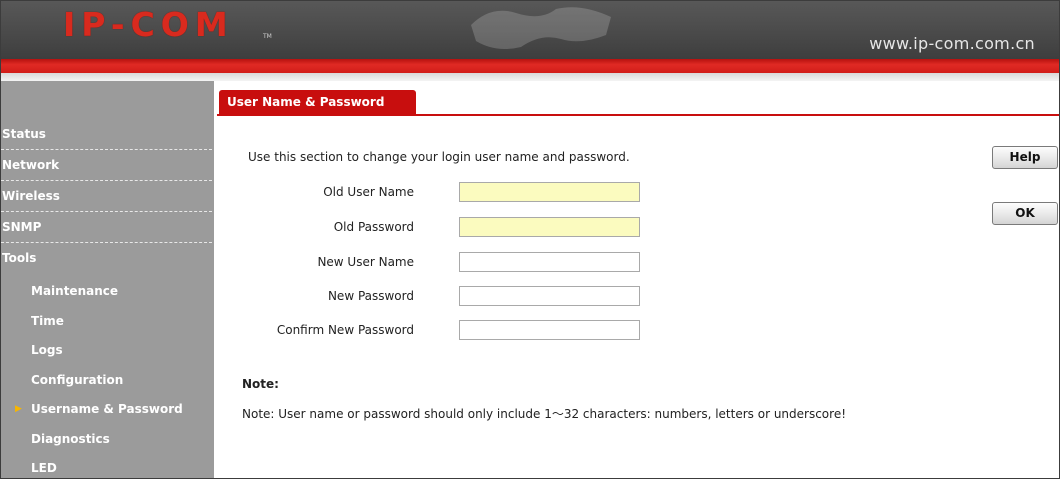 Image resolution: width=1060 pixels, height=479 pixels. I want to click on sidebar-subitem-label: Maintenance, so click(75, 291).